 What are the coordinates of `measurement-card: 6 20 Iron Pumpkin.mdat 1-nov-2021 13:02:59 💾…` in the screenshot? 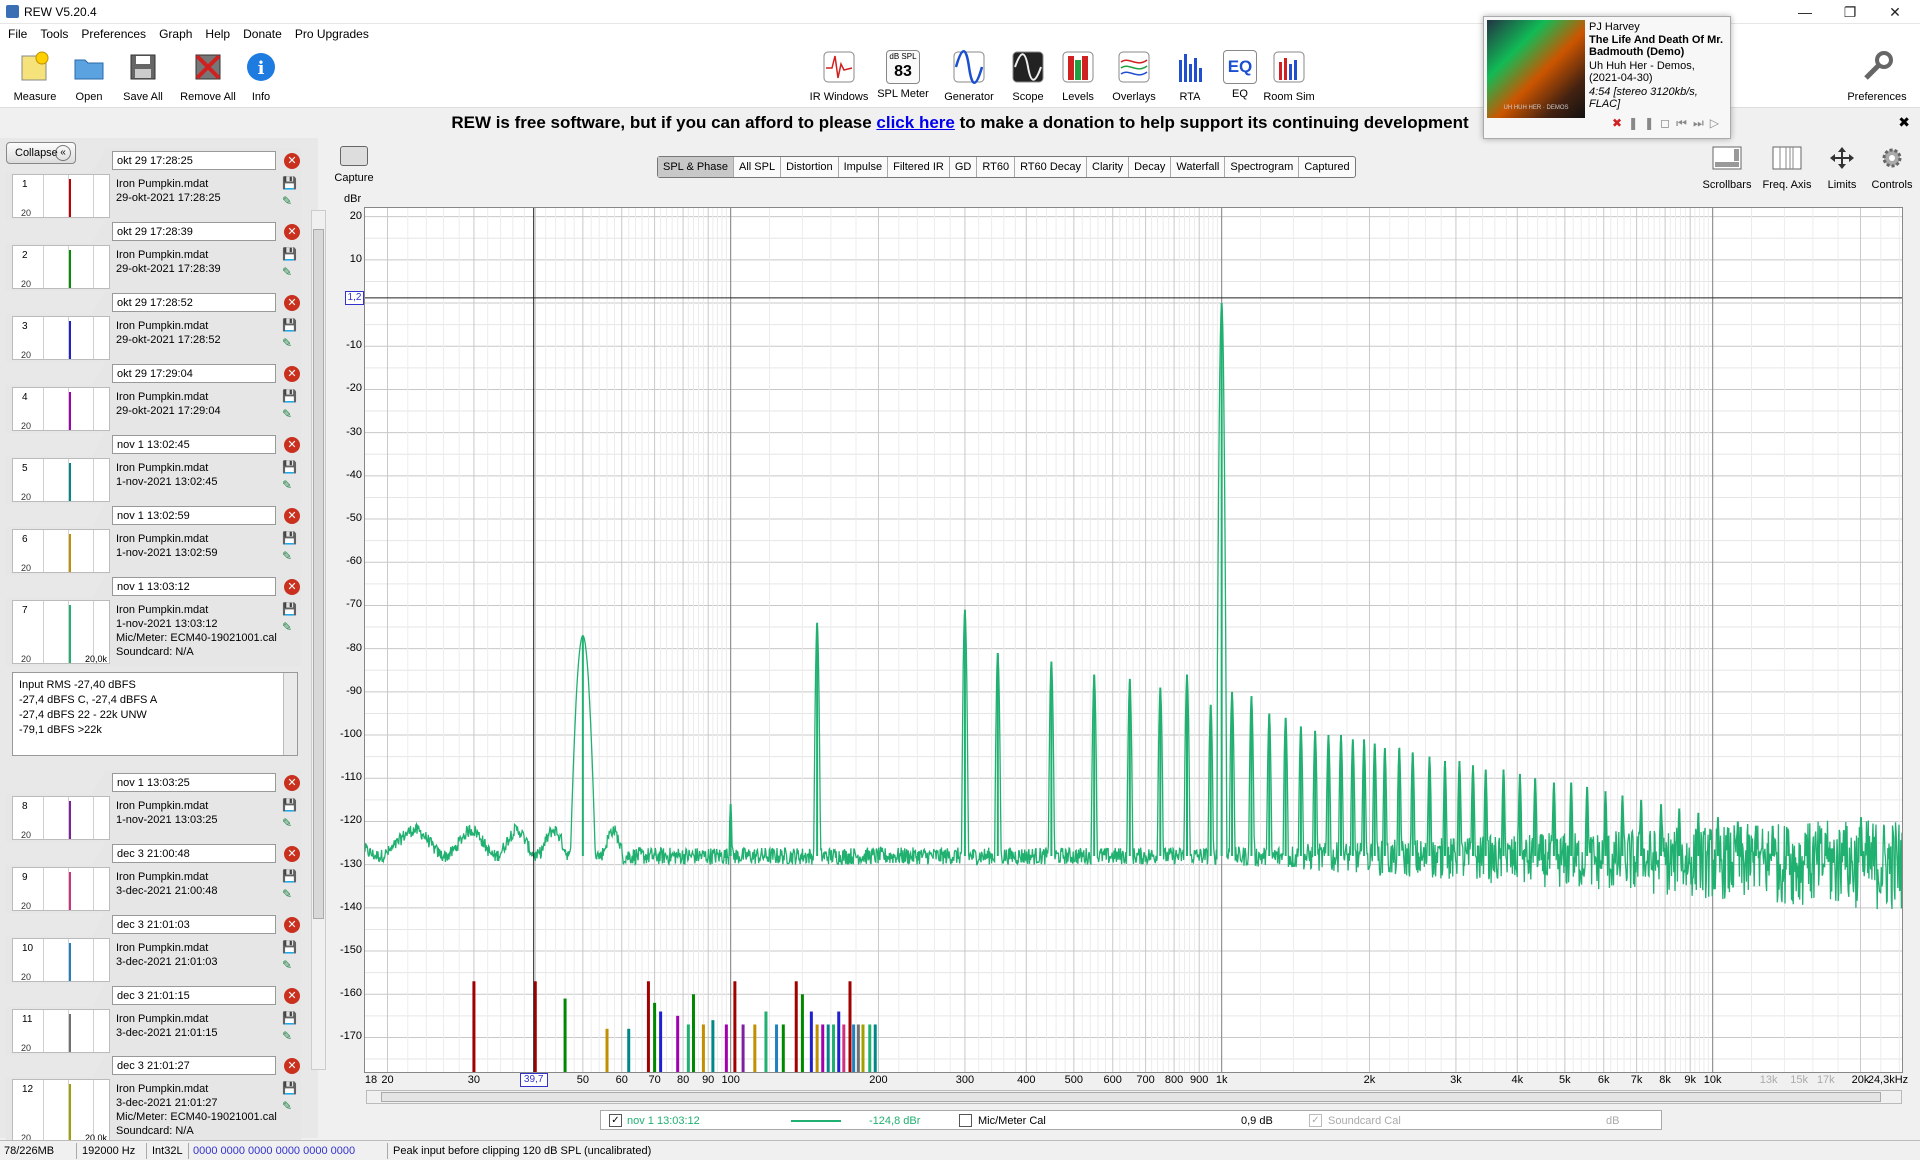 It's located at (153, 551).